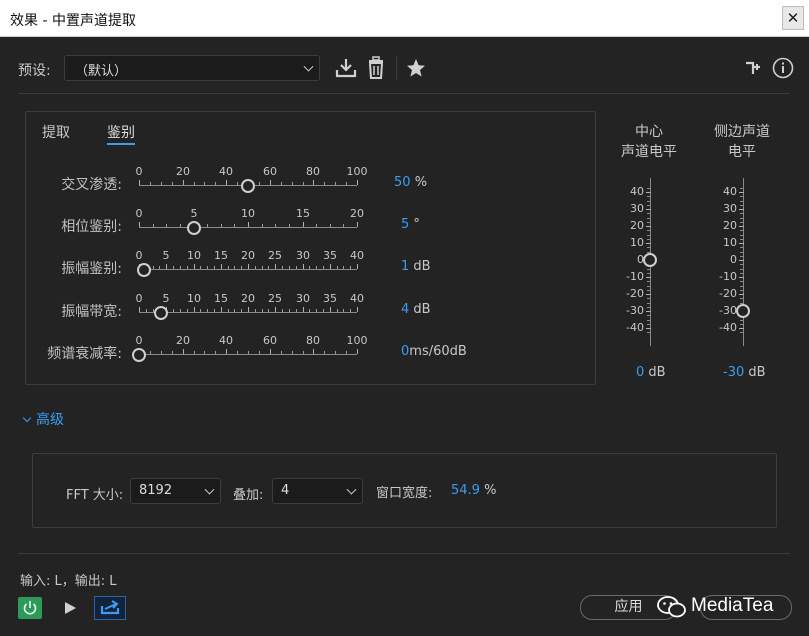 This screenshot has width=809, height=636. What do you see at coordinates (657, 372) in the screenshot?
I see `center-level-unit: dB` at bounding box center [657, 372].